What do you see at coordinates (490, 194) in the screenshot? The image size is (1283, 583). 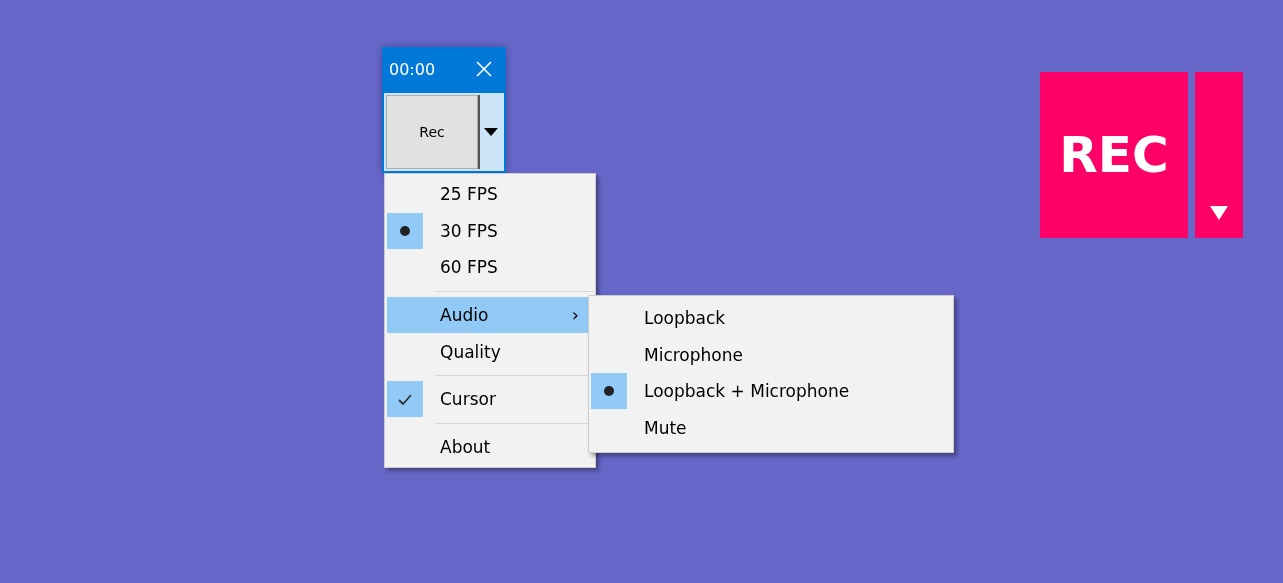 I see `menu-item: 25 FPS` at bounding box center [490, 194].